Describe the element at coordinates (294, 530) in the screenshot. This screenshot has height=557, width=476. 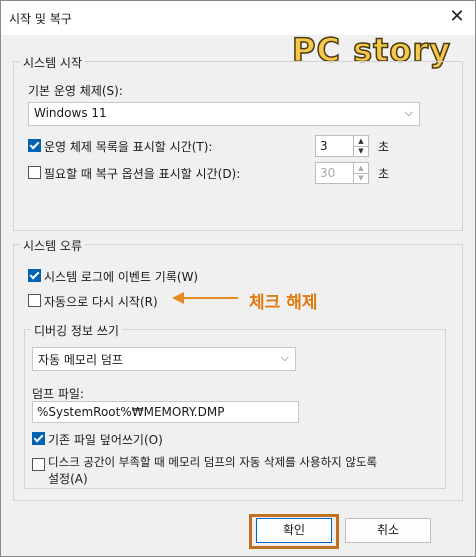
I see `ok-button: 확인` at that location.